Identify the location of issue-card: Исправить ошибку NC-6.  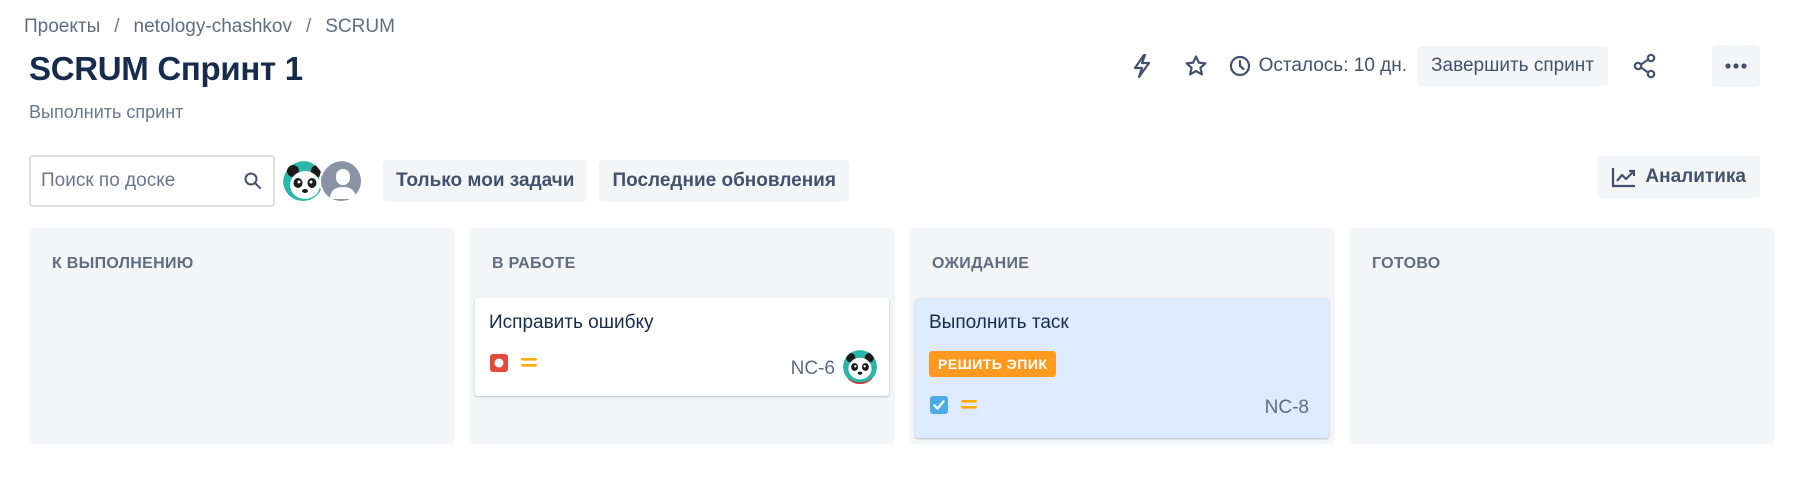
(682, 347).